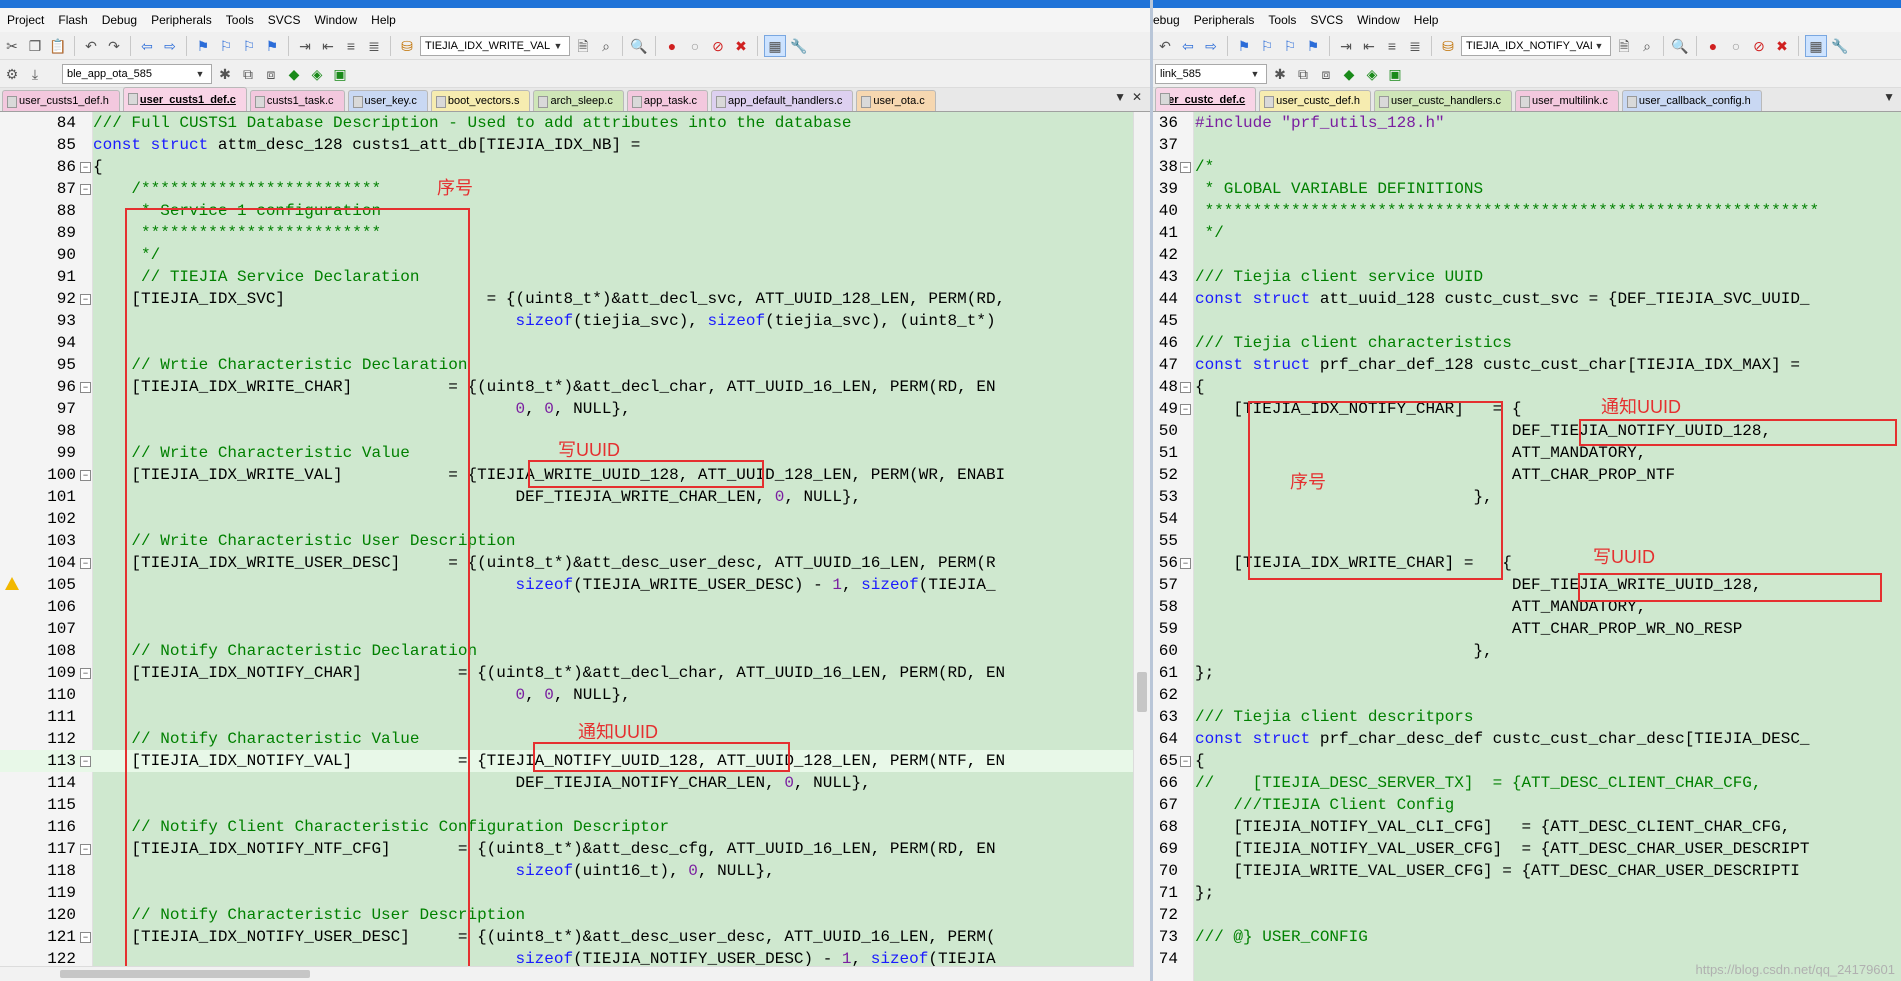 This screenshot has width=1901, height=981. Describe the element at coordinates (1527, 805) in the screenshot. I see `code-line: 67 ///TIEJIA Client Config` at that location.